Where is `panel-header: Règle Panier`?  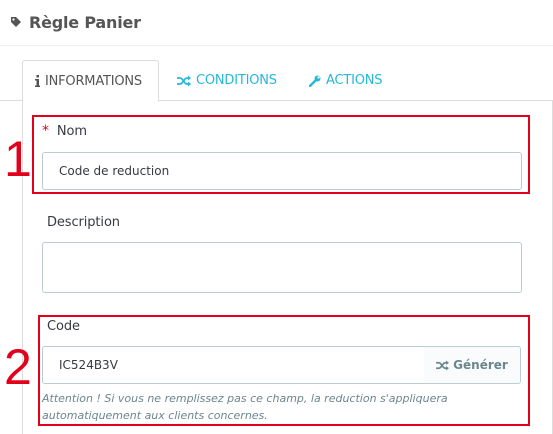 panel-header: Règle Panier is located at coordinates (276, 23).